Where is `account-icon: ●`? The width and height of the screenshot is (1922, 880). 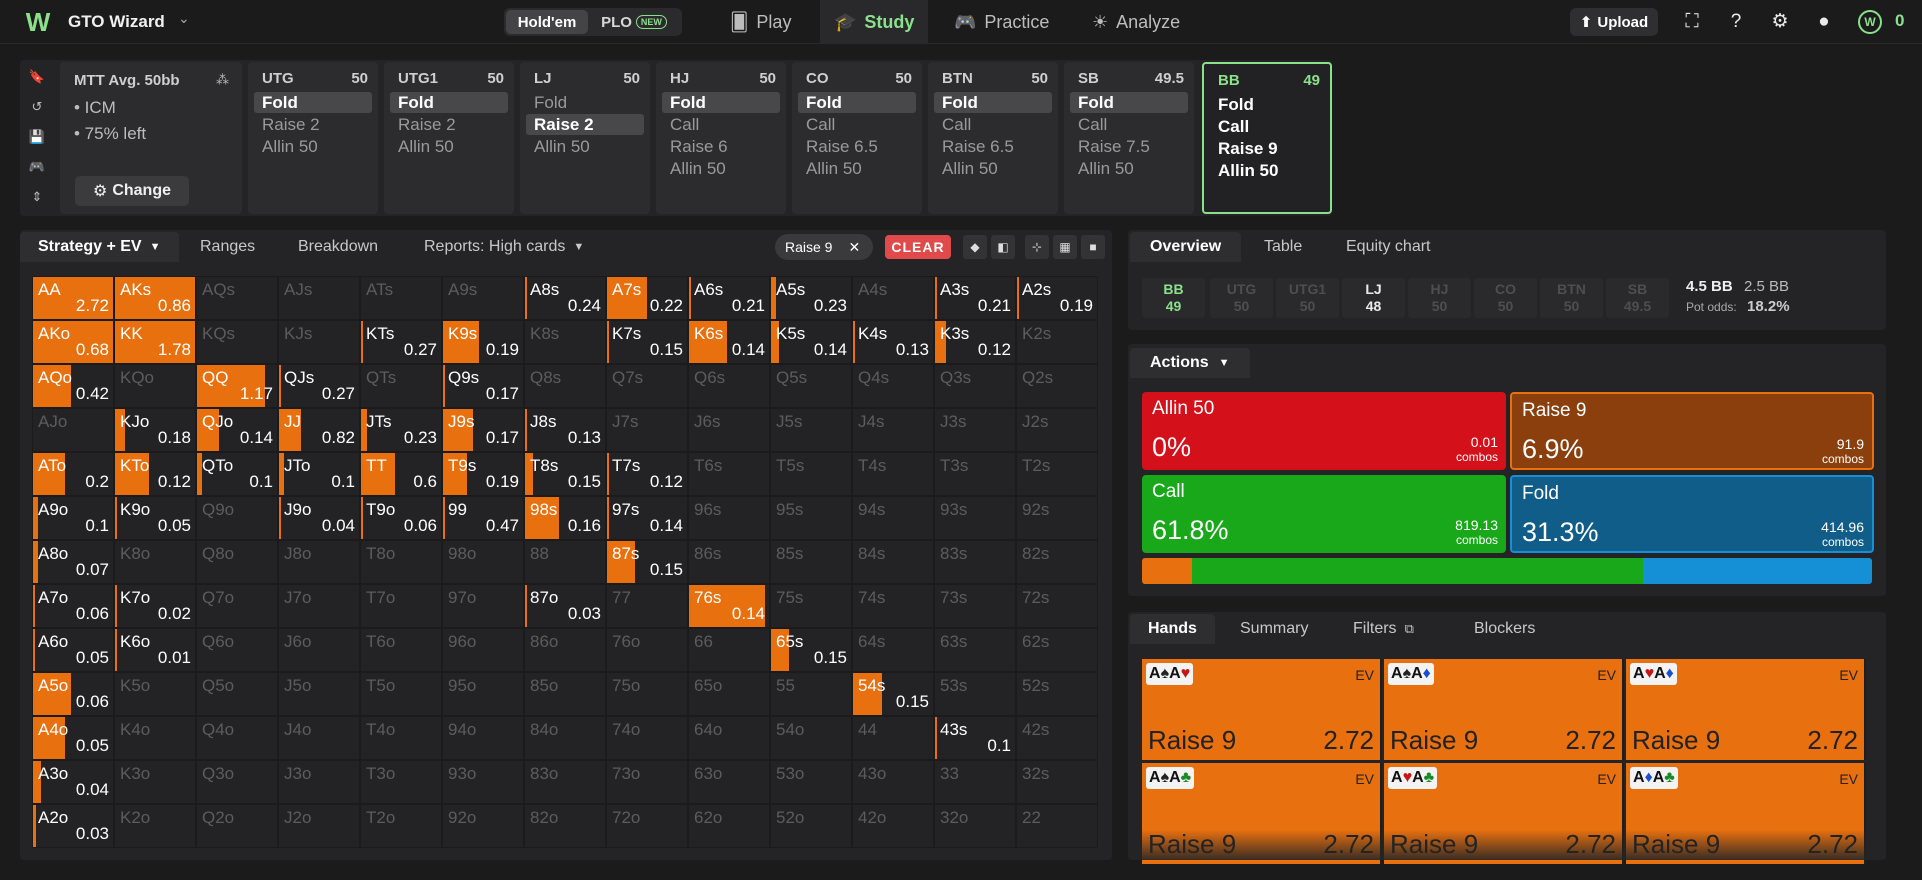 account-icon: ● is located at coordinates (1824, 22).